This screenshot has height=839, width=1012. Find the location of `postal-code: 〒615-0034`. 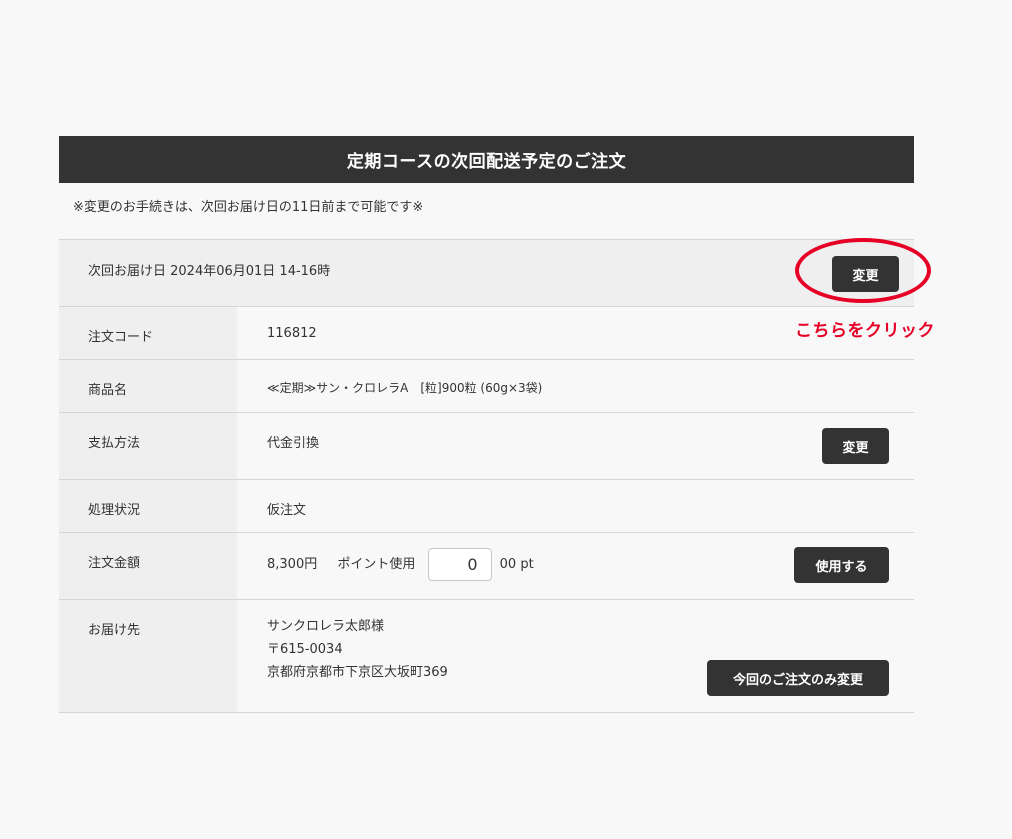

postal-code: 〒615-0034 is located at coordinates (305, 649).